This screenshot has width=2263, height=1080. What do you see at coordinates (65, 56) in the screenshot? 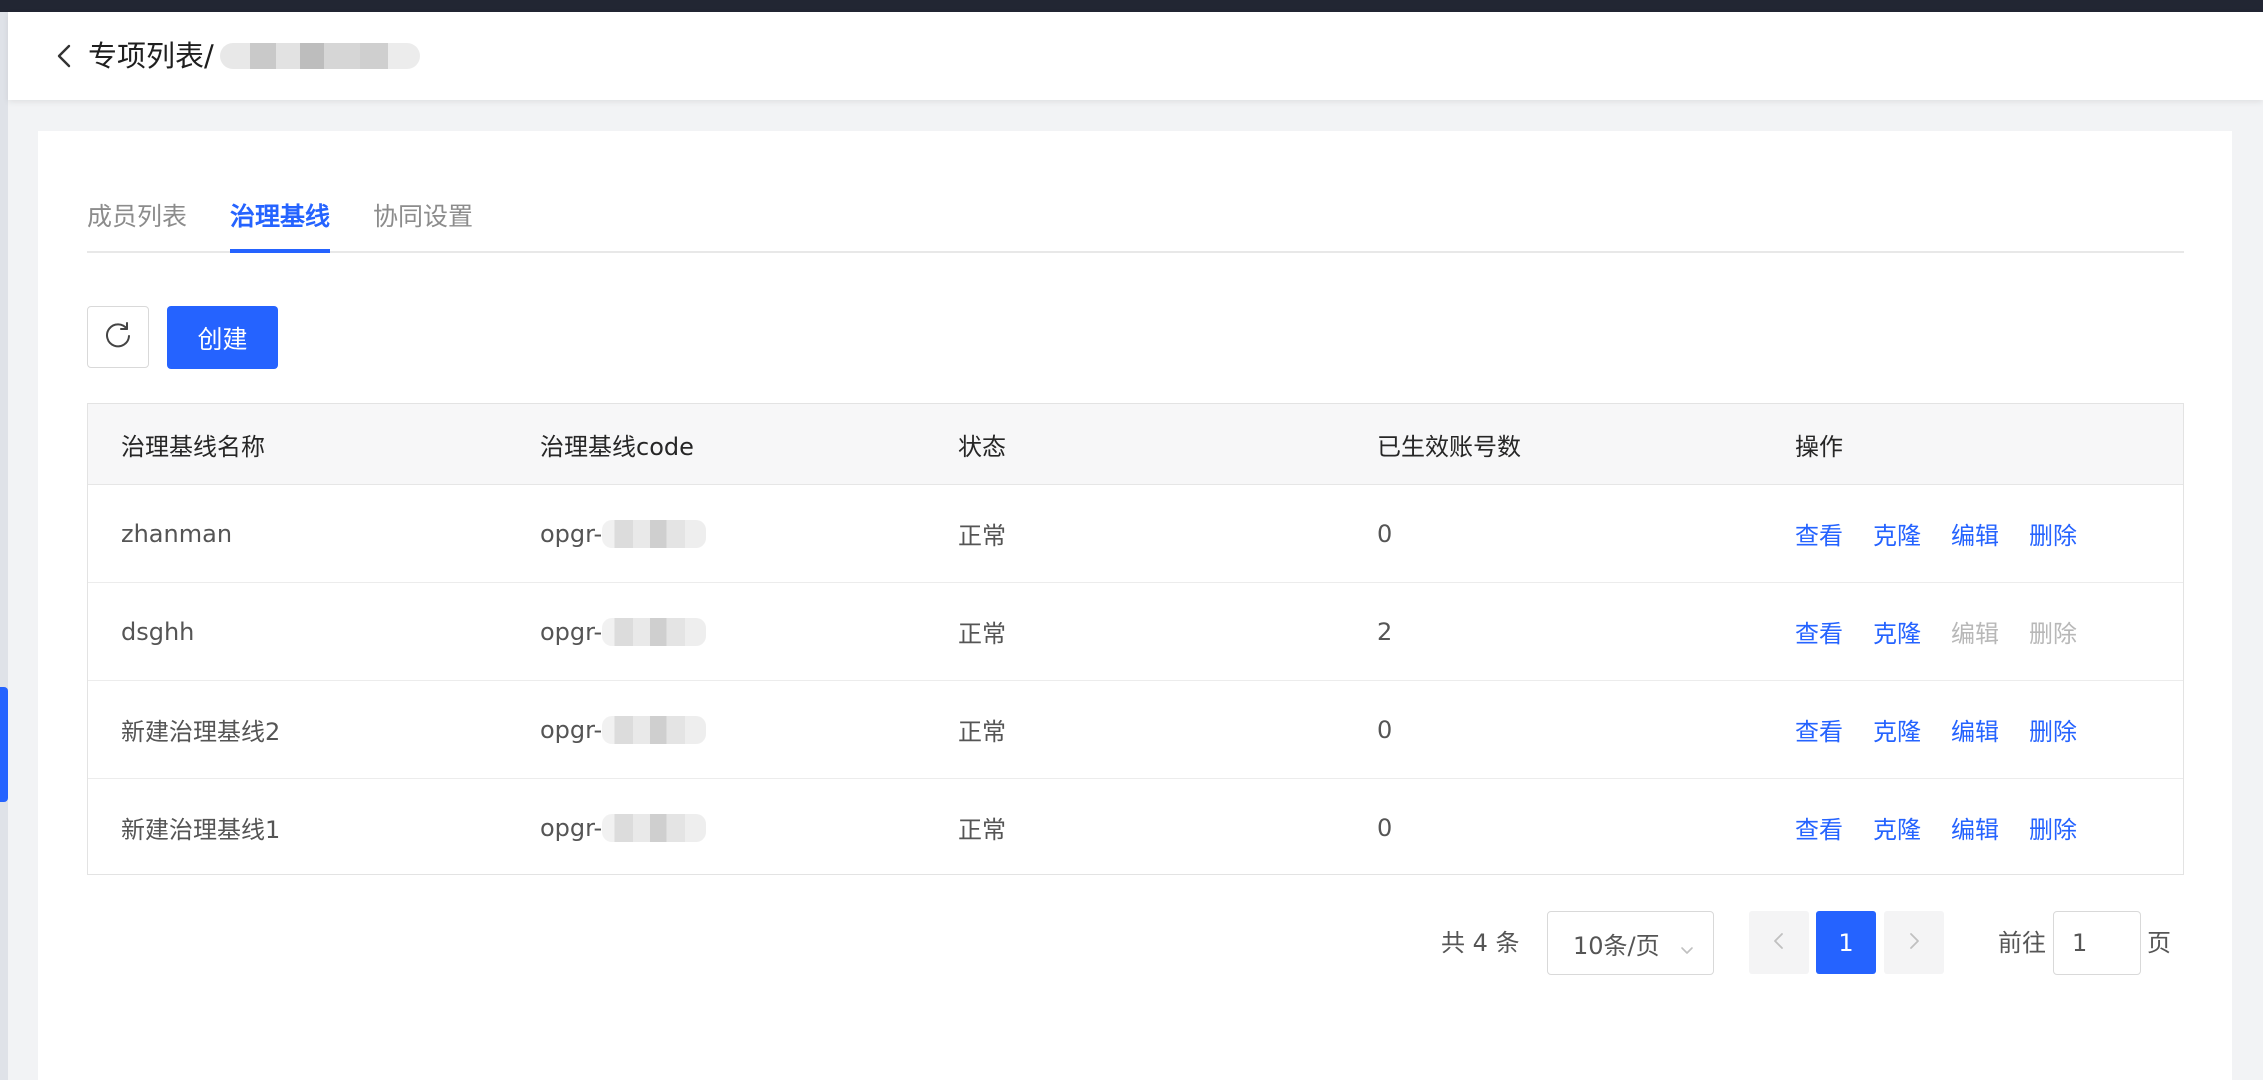
I see `back-icon` at bounding box center [65, 56].